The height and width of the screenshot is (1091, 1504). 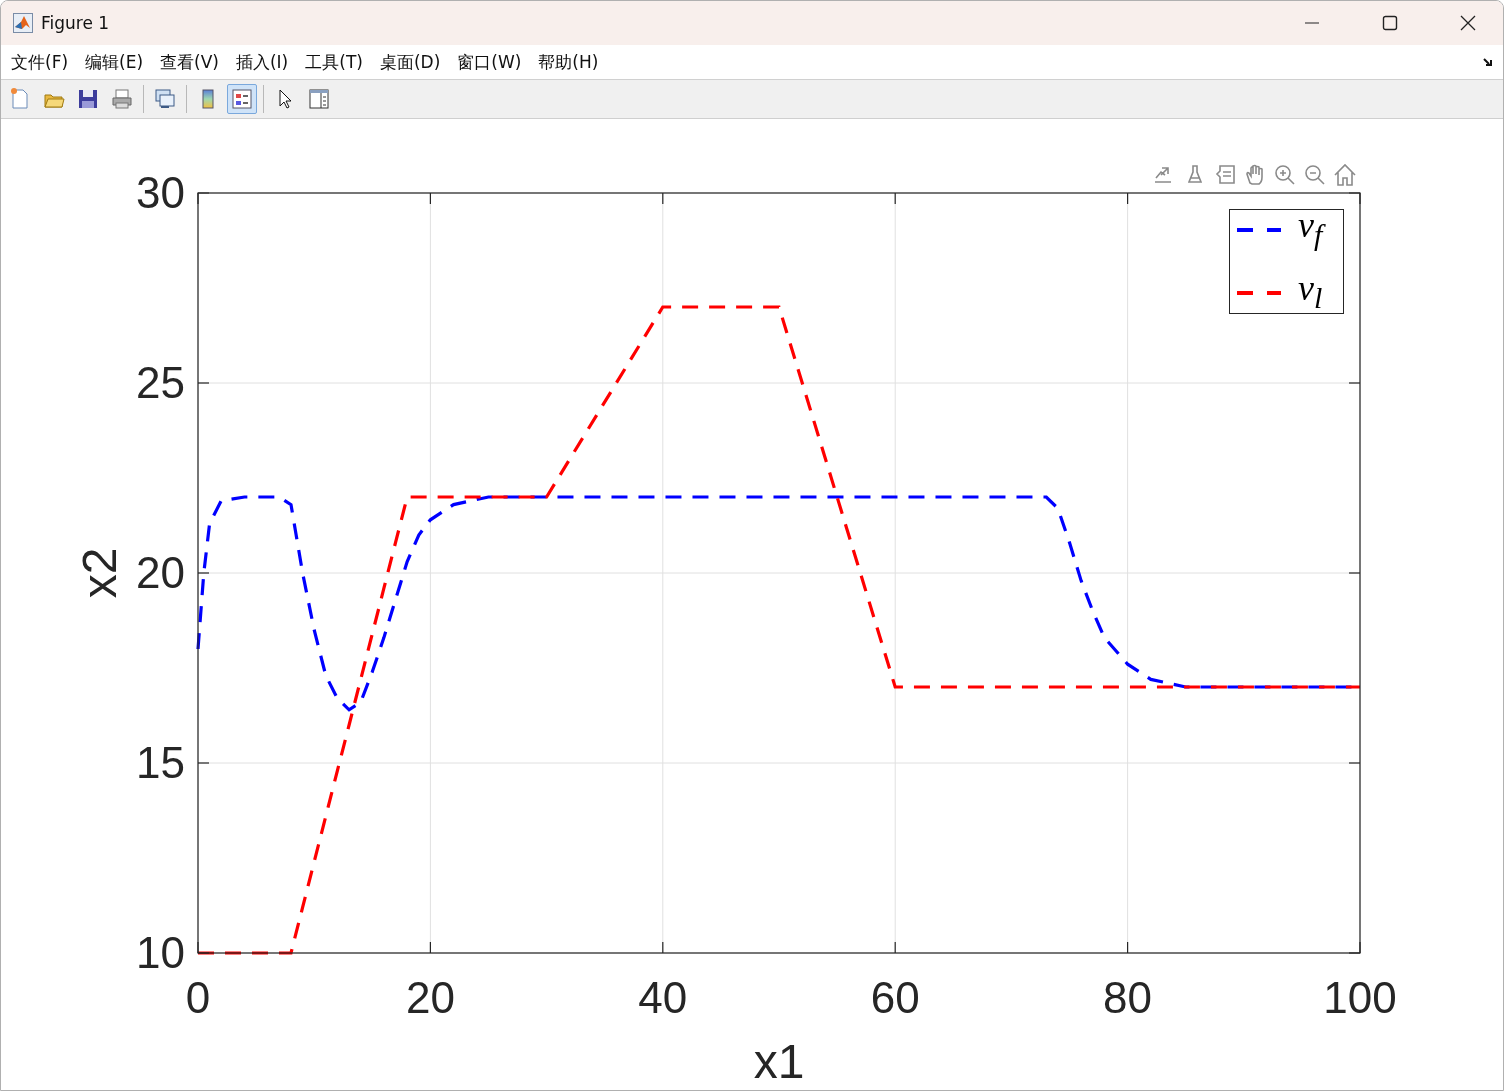 What do you see at coordinates (1310, 292) in the screenshot?
I see `legend-label: v$_{l}$` at bounding box center [1310, 292].